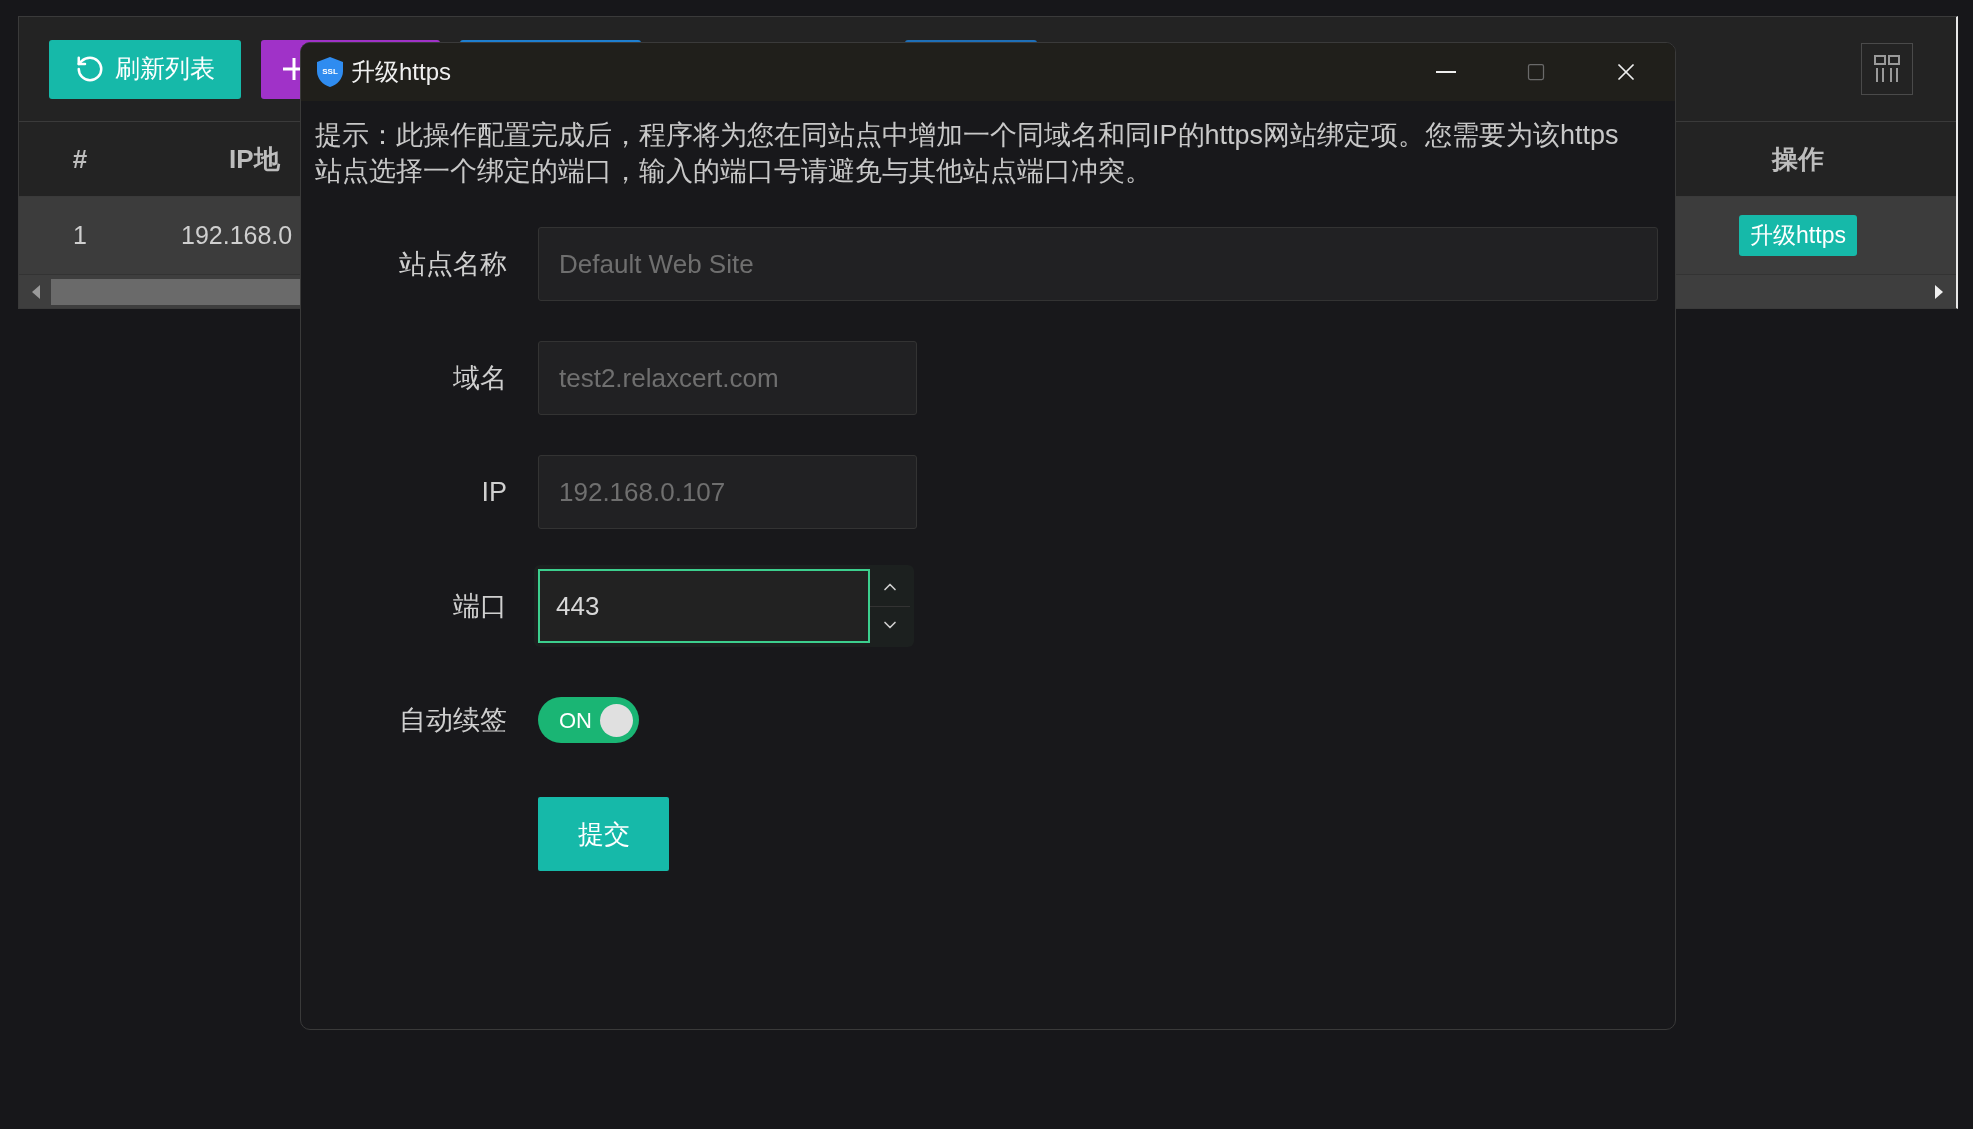  What do you see at coordinates (145, 69) in the screenshot?
I see `refresh-button: 刷新列表` at bounding box center [145, 69].